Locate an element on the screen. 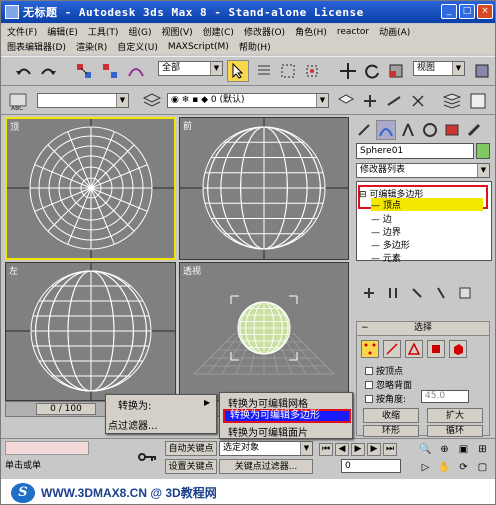 The width and height of the screenshot is (496, 505). menu-item: 图表编辑器(D) is located at coordinates (36, 46).